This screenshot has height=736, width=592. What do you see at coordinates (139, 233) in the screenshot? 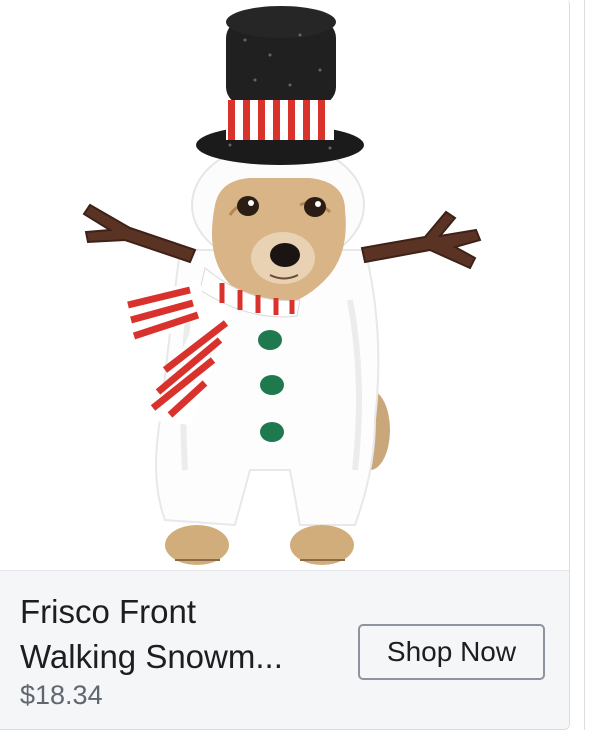
I see `left-arm-branch` at bounding box center [139, 233].